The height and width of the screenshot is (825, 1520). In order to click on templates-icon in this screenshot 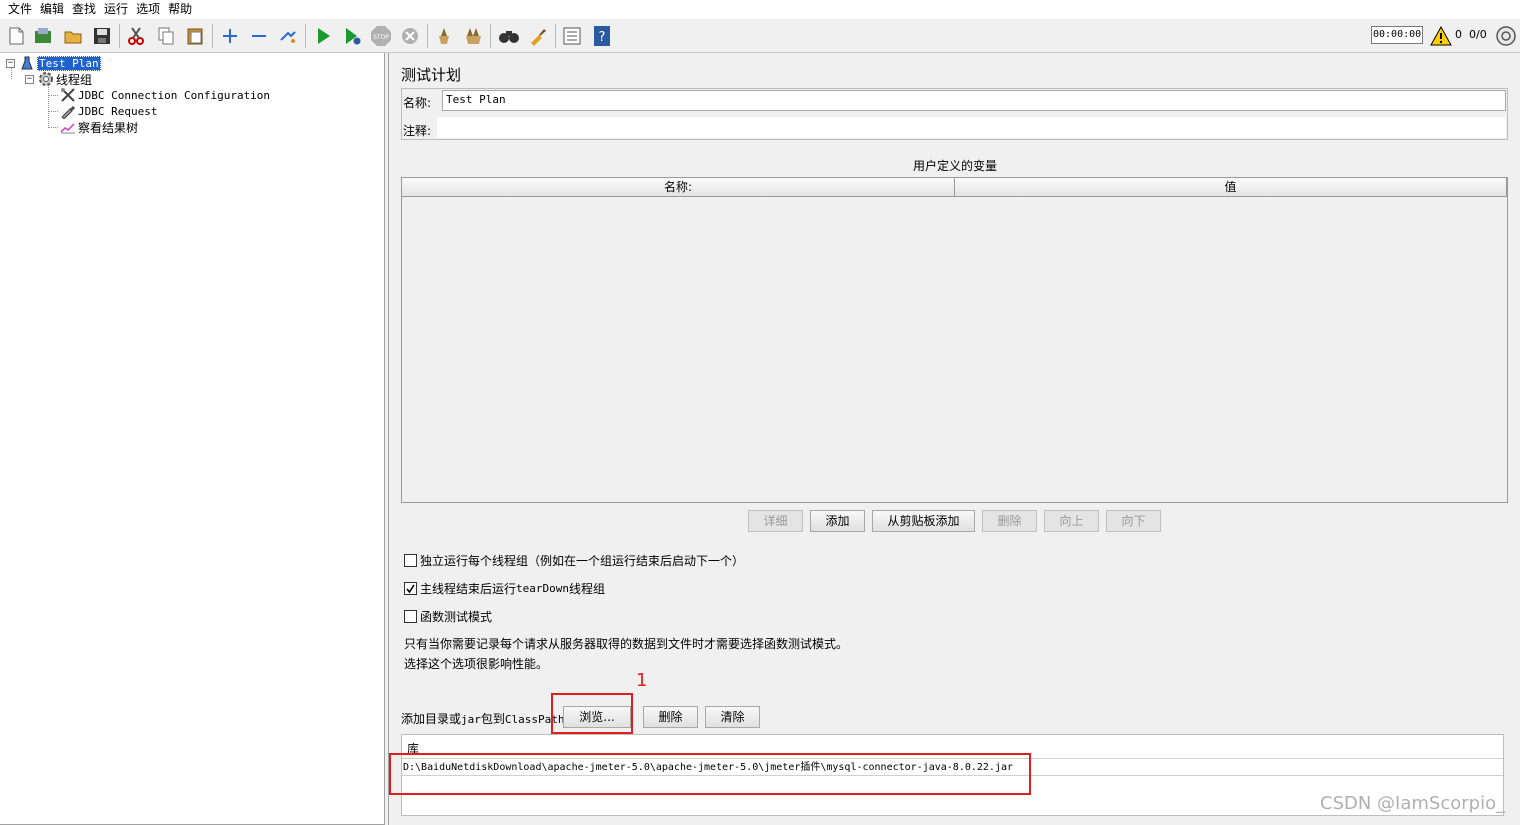, I will do `click(43, 36)`.